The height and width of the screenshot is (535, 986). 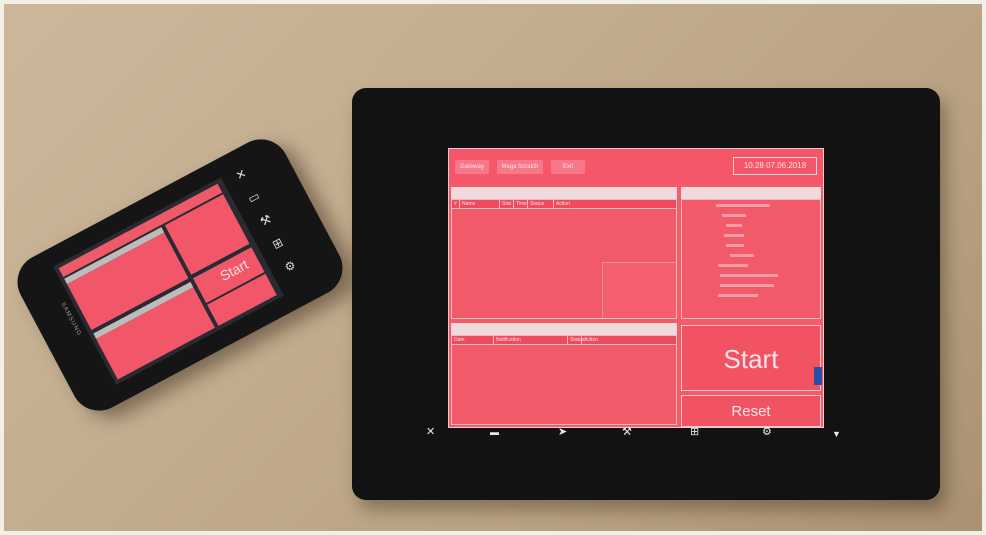 What do you see at coordinates (480, 204) in the screenshot?
I see `col-name: Name` at bounding box center [480, 204].